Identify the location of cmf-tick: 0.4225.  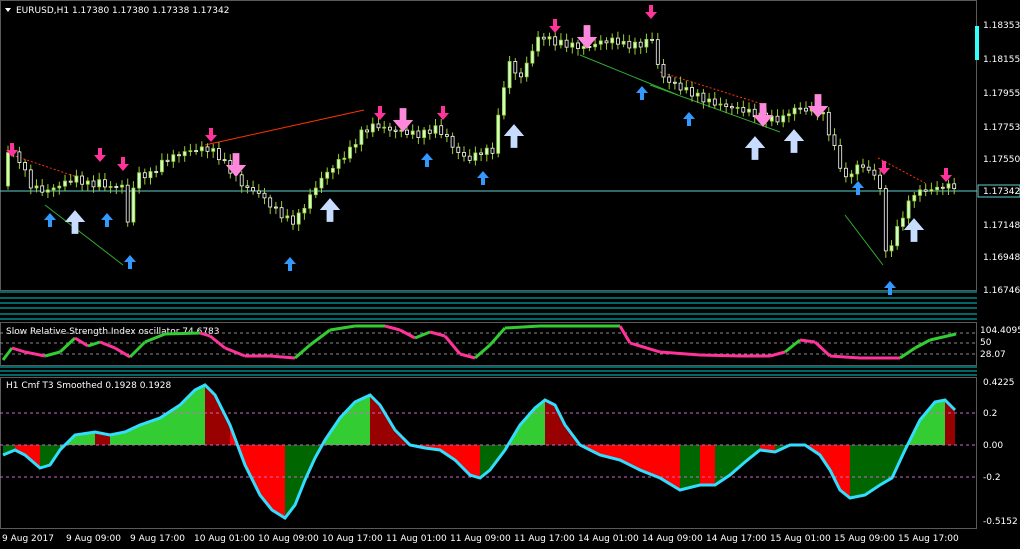
(999, 383).